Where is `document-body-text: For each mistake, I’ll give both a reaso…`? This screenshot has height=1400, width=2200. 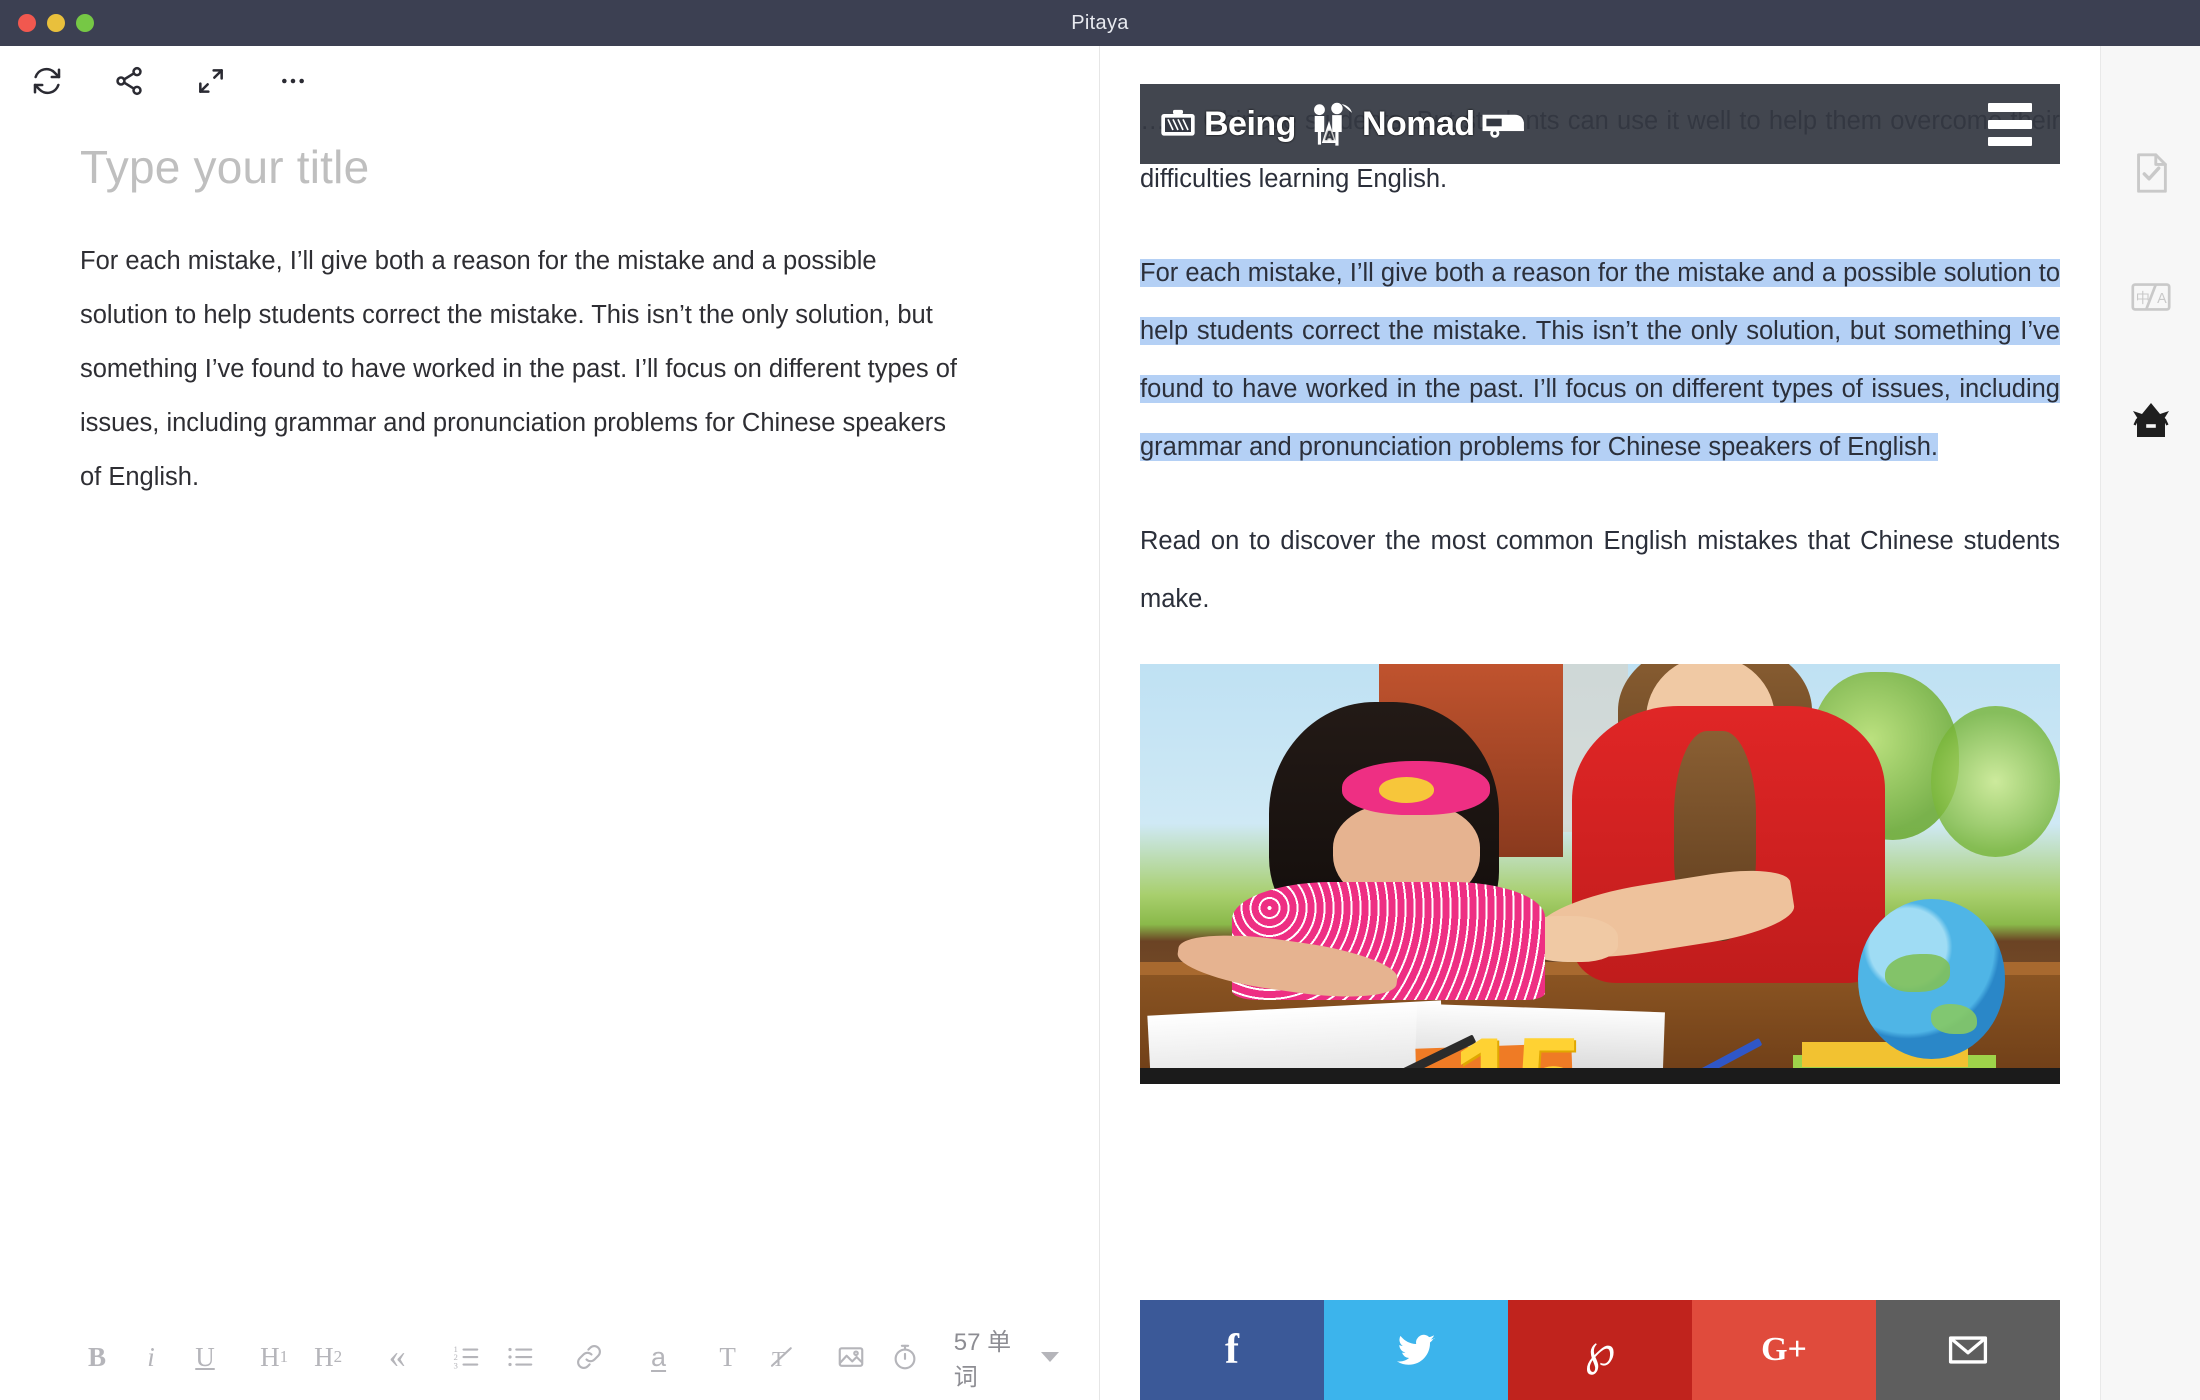 document-body-text: For each mistake, I’ll give both a reaso… is located at coordinates (520, 369).